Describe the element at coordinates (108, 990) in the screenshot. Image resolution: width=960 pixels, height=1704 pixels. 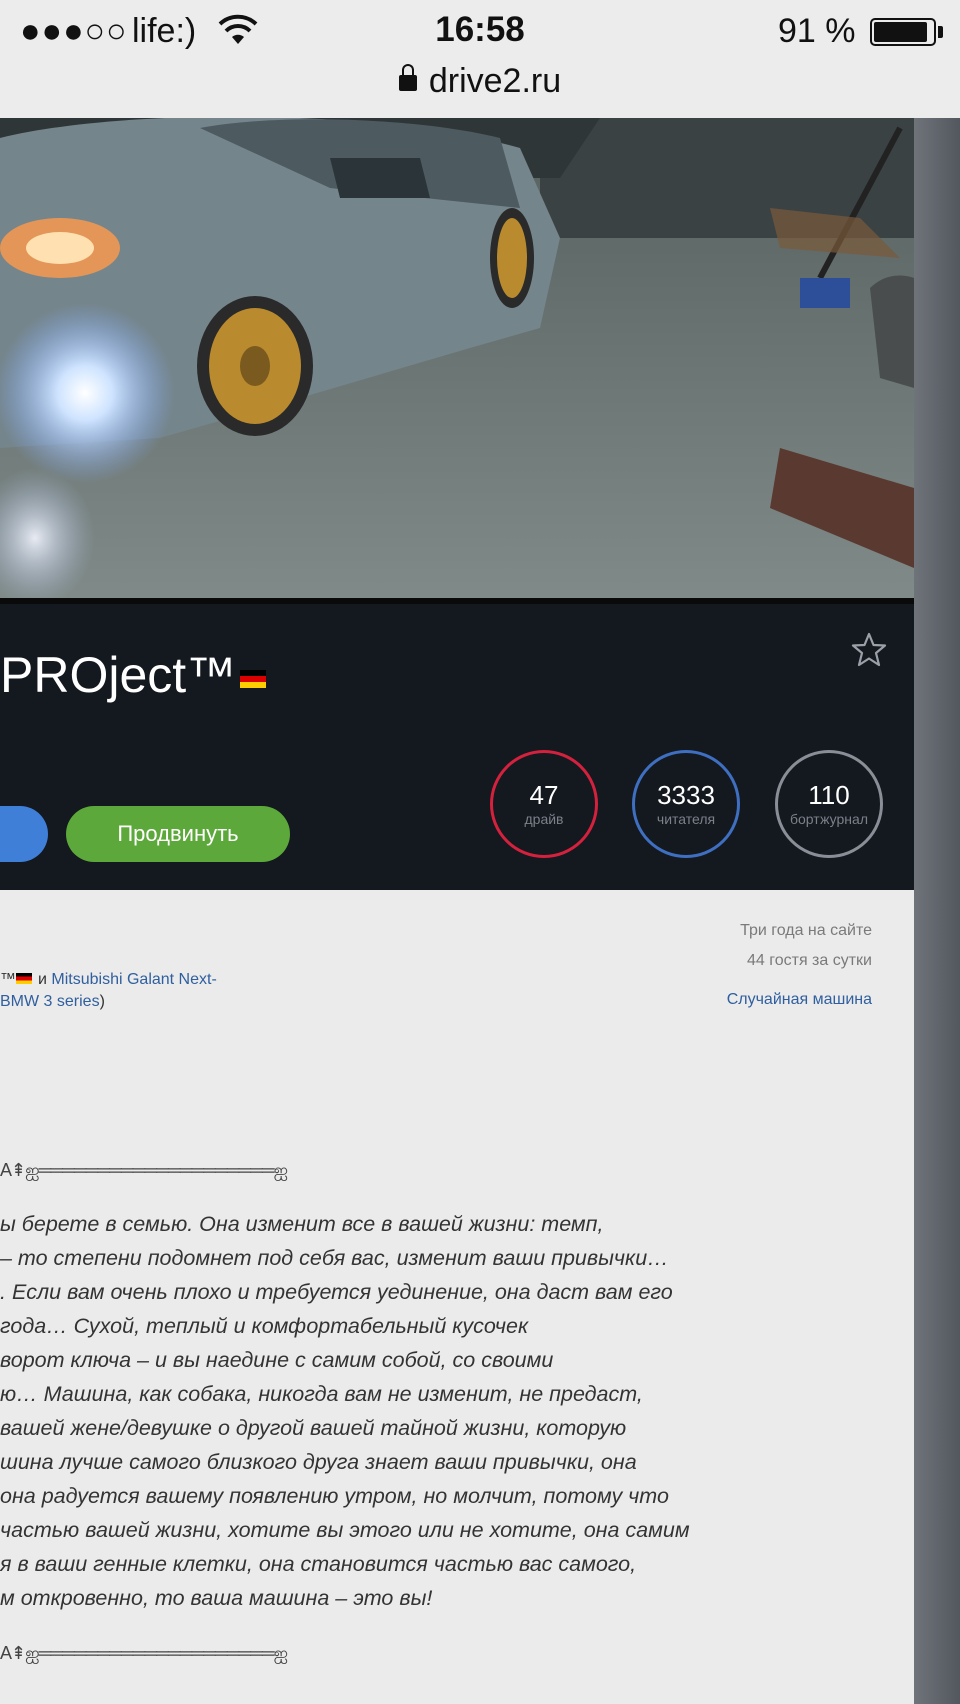
I see `cars-list: ™ и Mitsubishi Galant Next- BMW 3 series)` at that location.